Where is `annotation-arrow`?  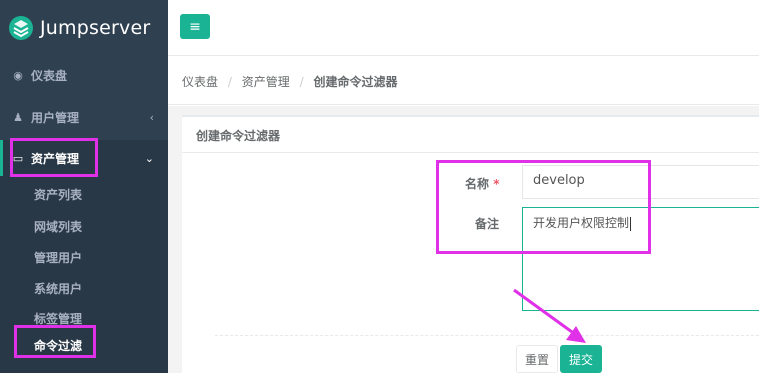 annotation-arrow is located at coordinates (549, 315).